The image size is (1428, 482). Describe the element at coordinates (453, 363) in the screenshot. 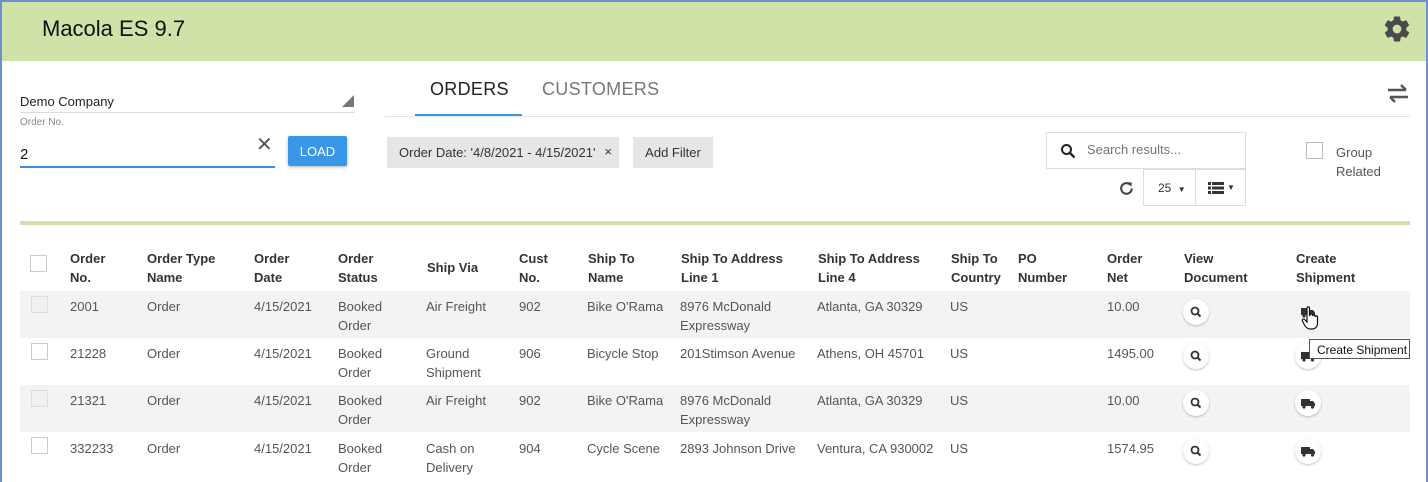

I see `cell-ship-via: Ground Shipment` at that location.